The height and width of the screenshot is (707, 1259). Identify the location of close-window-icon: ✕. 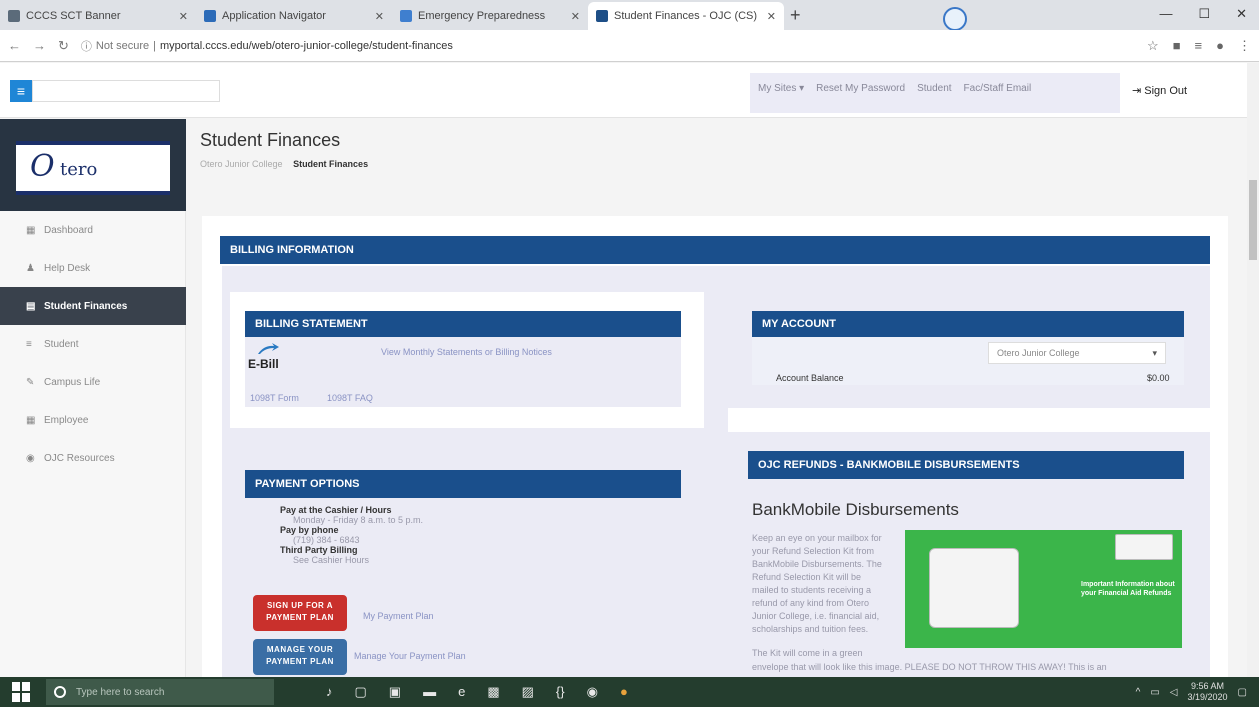
(1241, 14).